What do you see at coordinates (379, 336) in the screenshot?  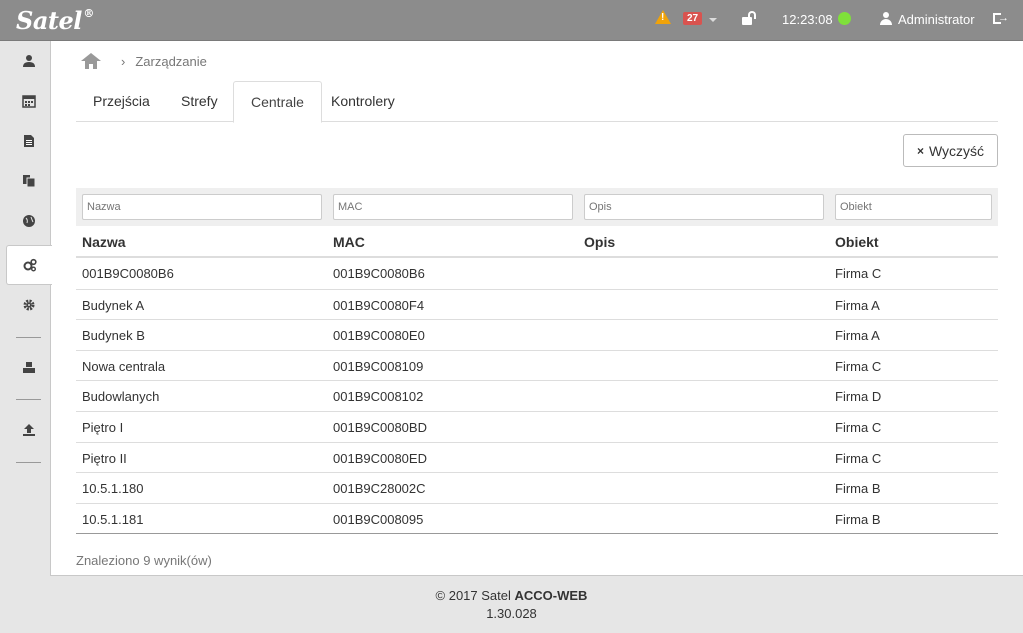 I see `cell-mac: 001B9C0080E0` at bounding box center [379, 336].